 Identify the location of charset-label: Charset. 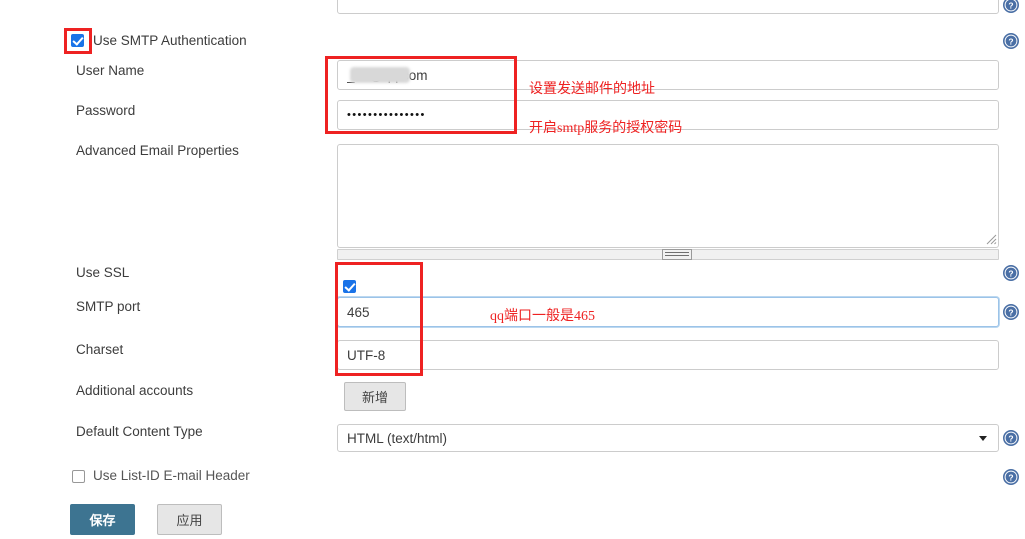
(100, 349).